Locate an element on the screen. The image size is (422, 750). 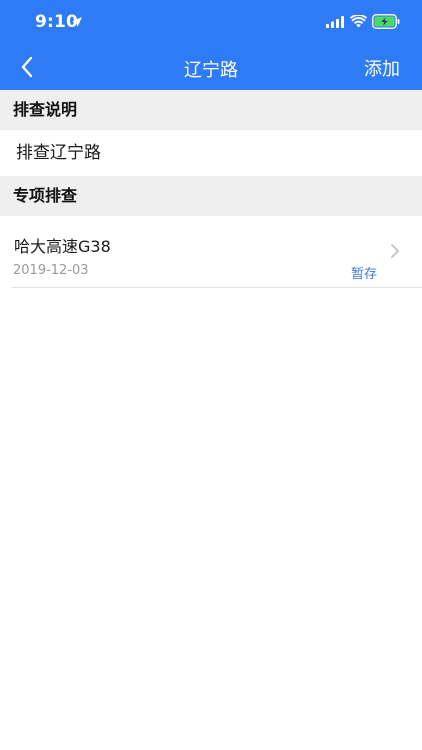
app-header: 9:10 辽宁路 添加 is located at coordinates (211, 45).